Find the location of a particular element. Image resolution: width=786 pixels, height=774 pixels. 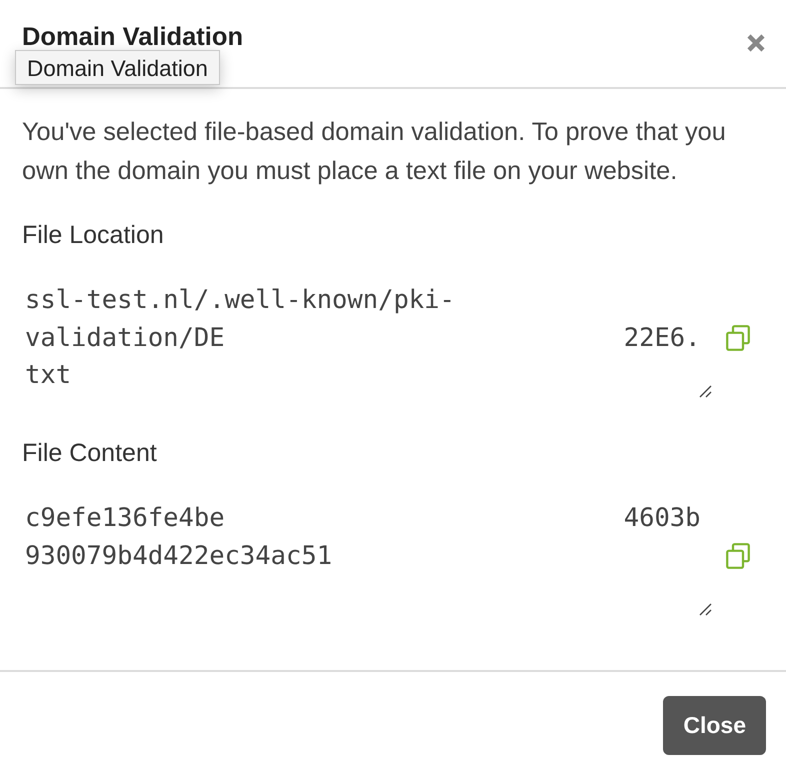

dialog-title: Domain Validation is located at coordinates (133, 37).